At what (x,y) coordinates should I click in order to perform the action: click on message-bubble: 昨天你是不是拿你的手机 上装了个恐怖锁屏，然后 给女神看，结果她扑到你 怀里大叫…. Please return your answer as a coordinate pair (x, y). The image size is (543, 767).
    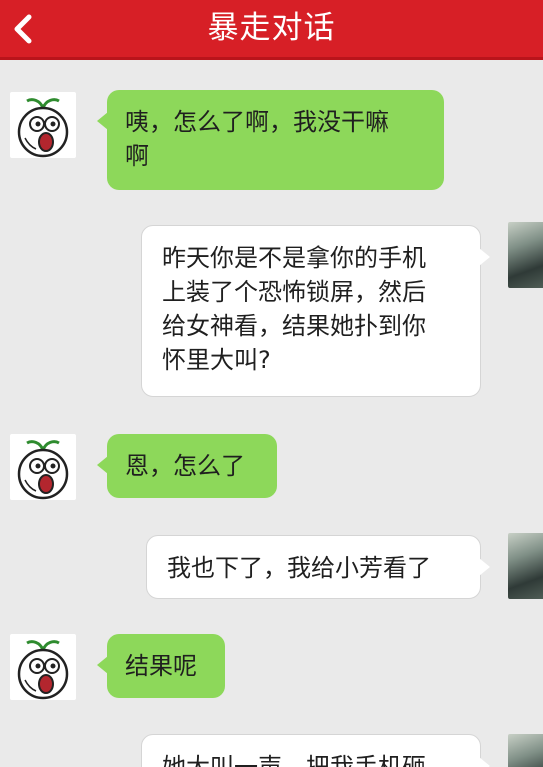
    Looking at the image, I should click on (315, 311).